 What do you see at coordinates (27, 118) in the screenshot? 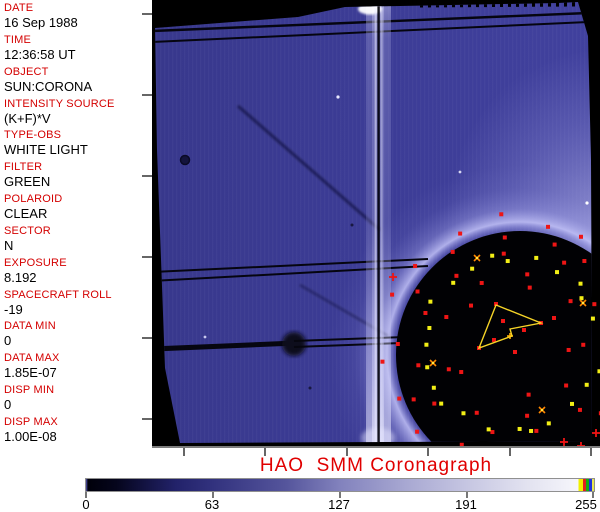
I see `meta-value: (K+F)*V` at bounding box center [27, 118].